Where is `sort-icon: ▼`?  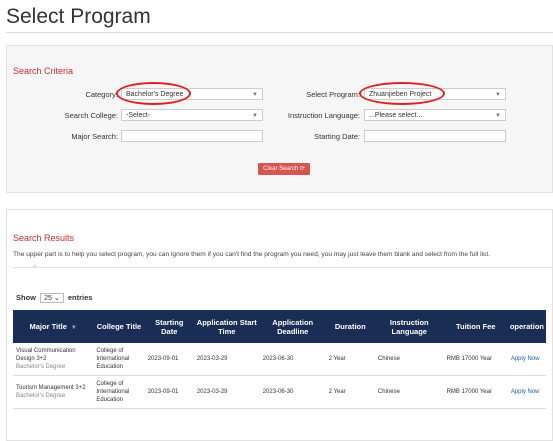
sort-icon: ▼ is located at coordinates (73, 328).